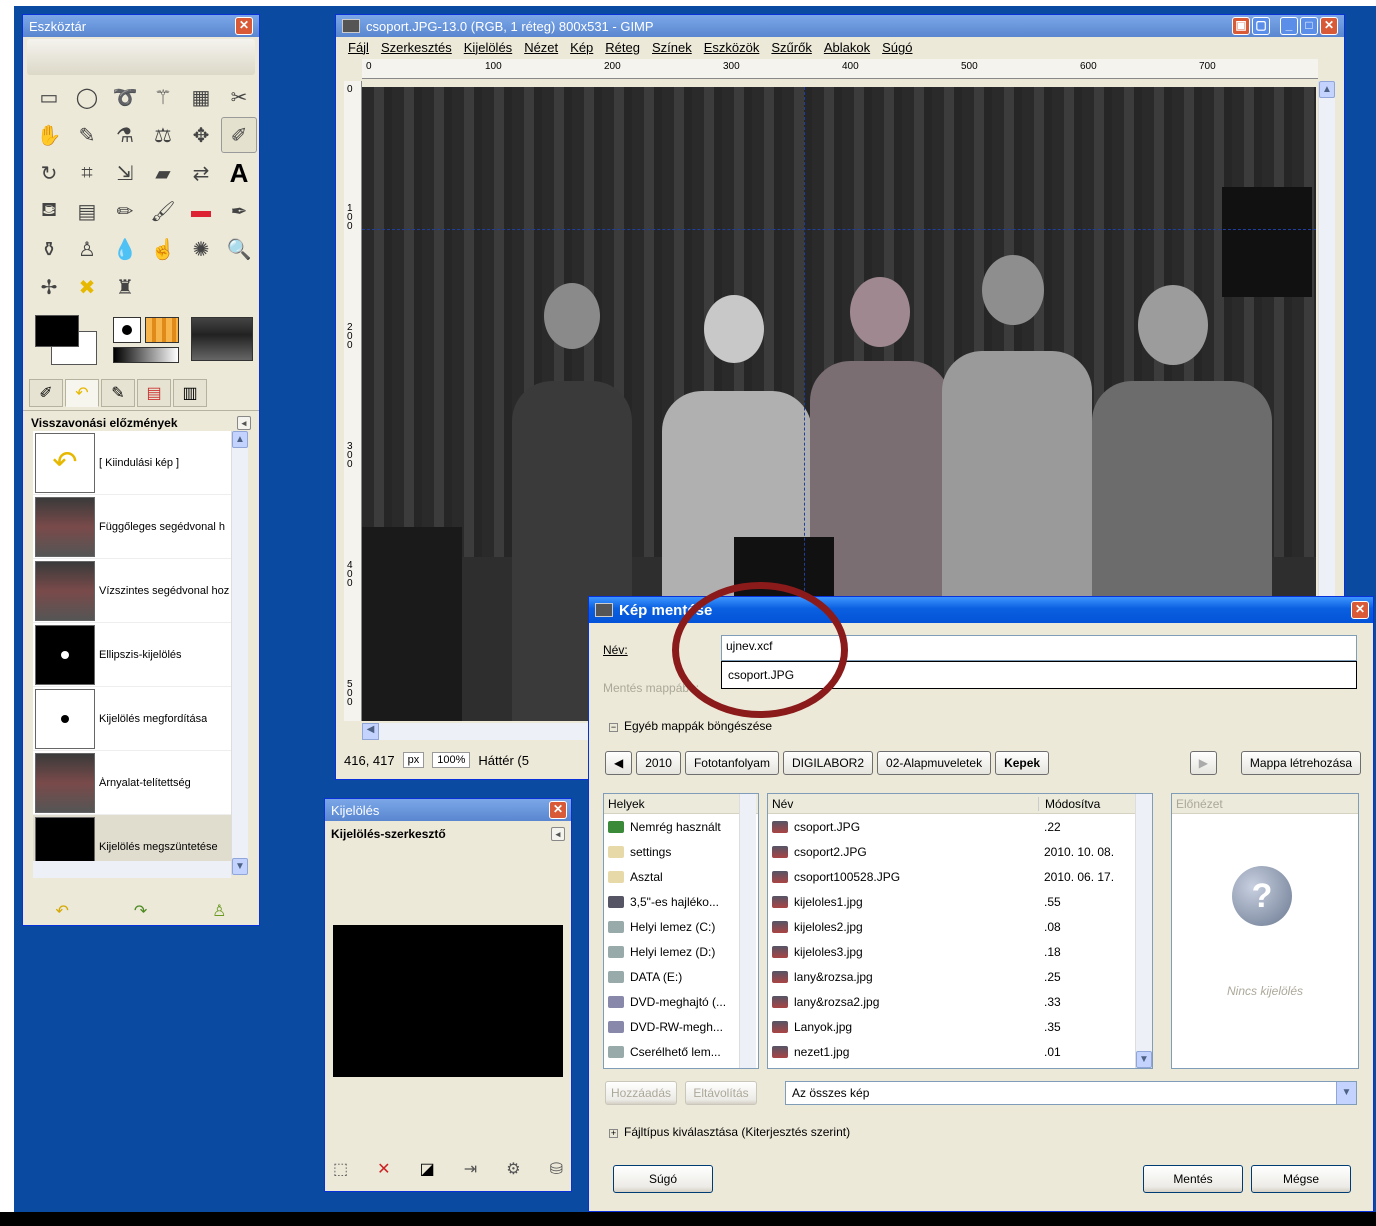 This screenshot has height=1226, width=1376. I want to click on minimize-icon: _, so click(1289, 26).